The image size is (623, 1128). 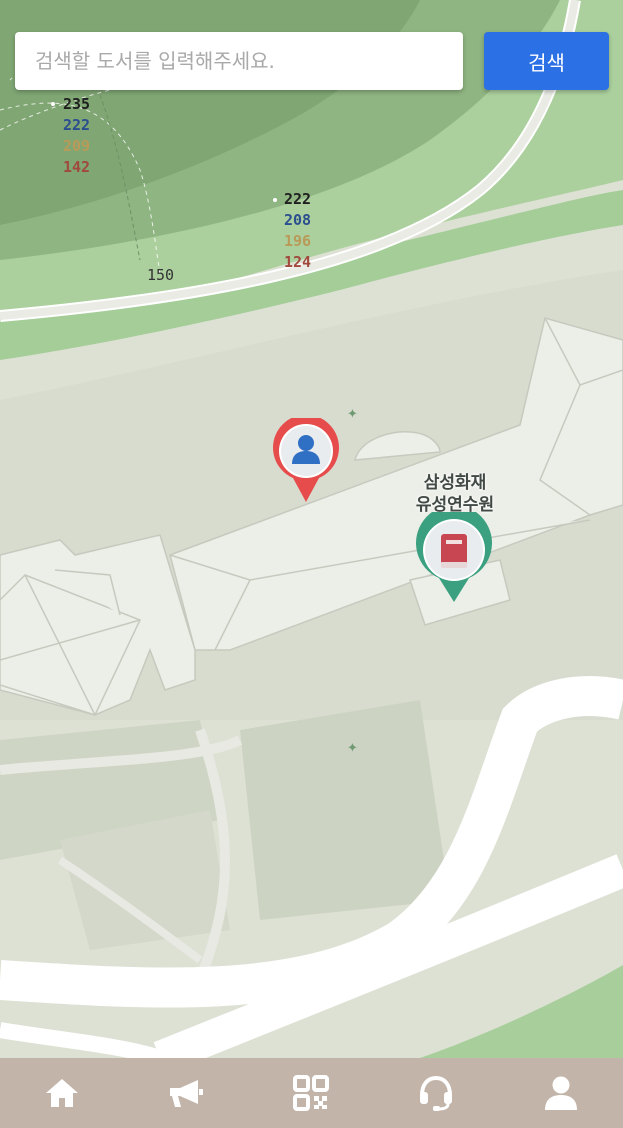 I want to click on contour-value: 196, so click(x=298, y=241).